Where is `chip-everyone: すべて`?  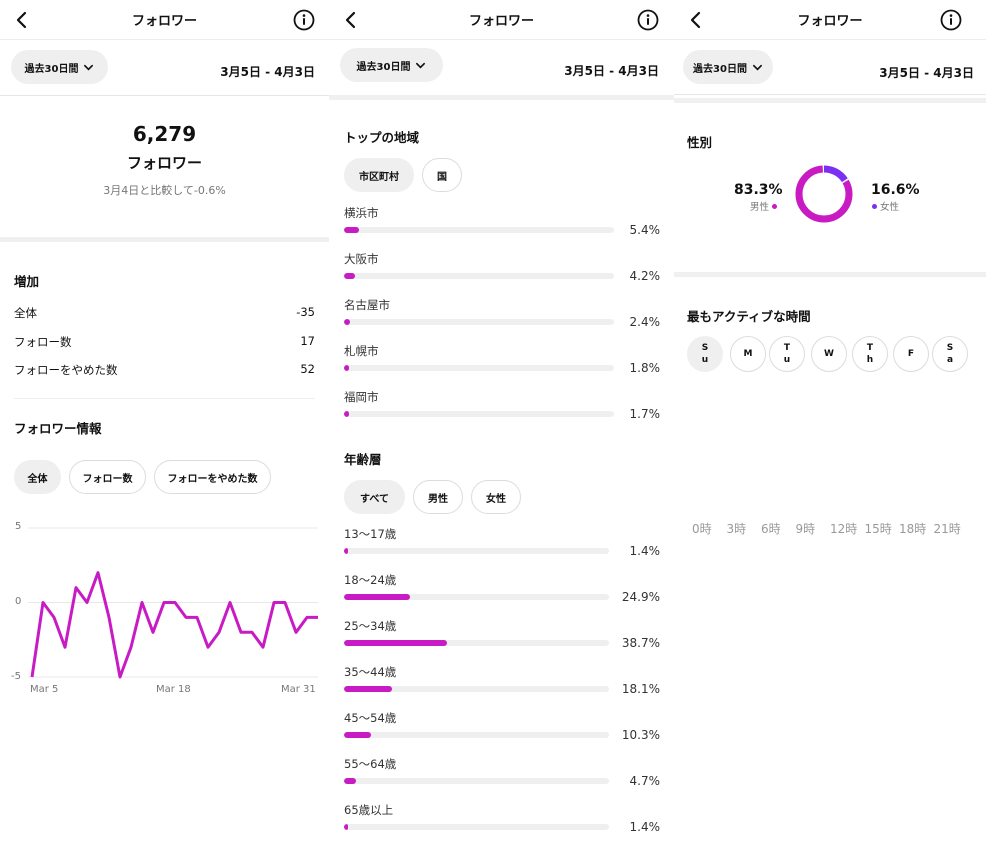 chip-everyone: すべて is located at coordinates (374, 497).